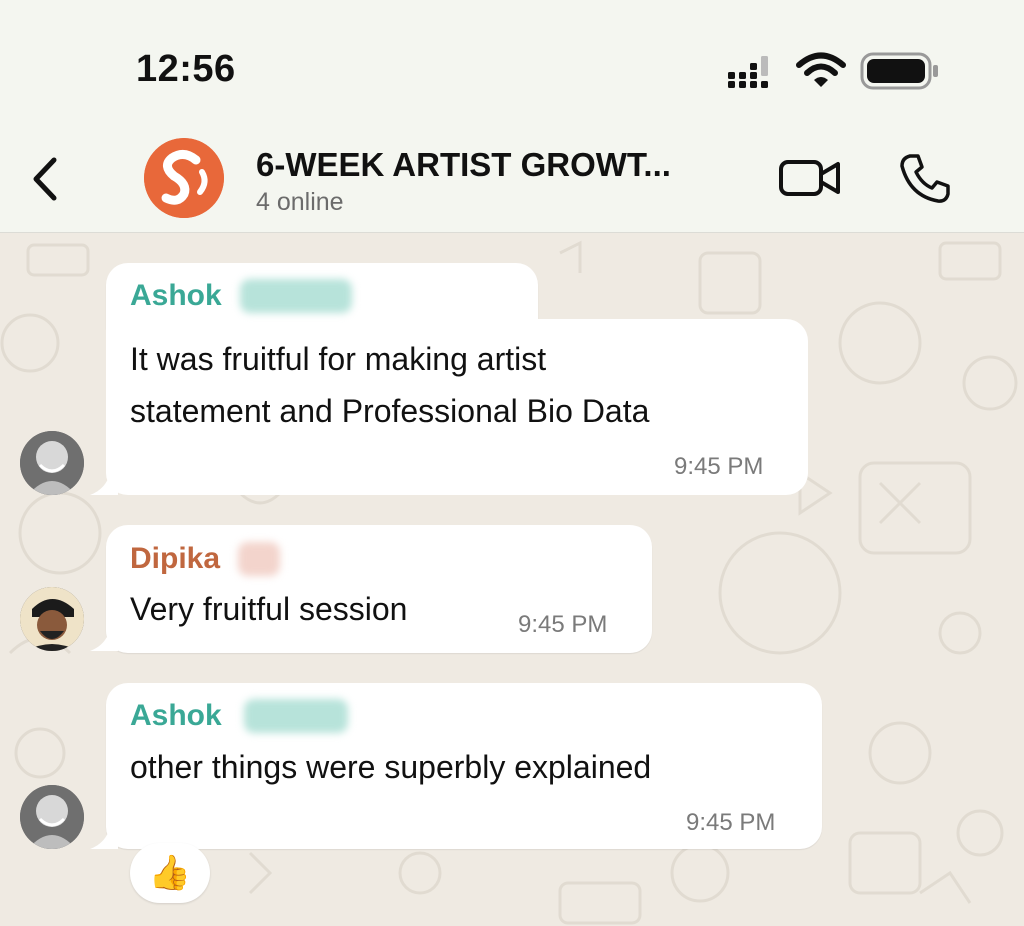  I want to click on phone-icon, so click(924, 178).